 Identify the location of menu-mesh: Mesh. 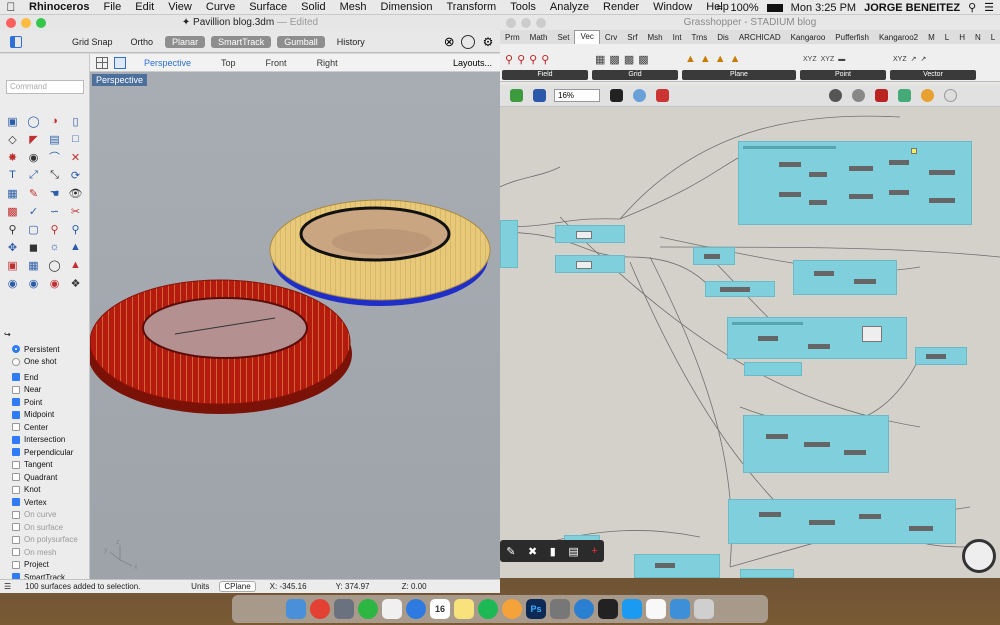
(353, 7).